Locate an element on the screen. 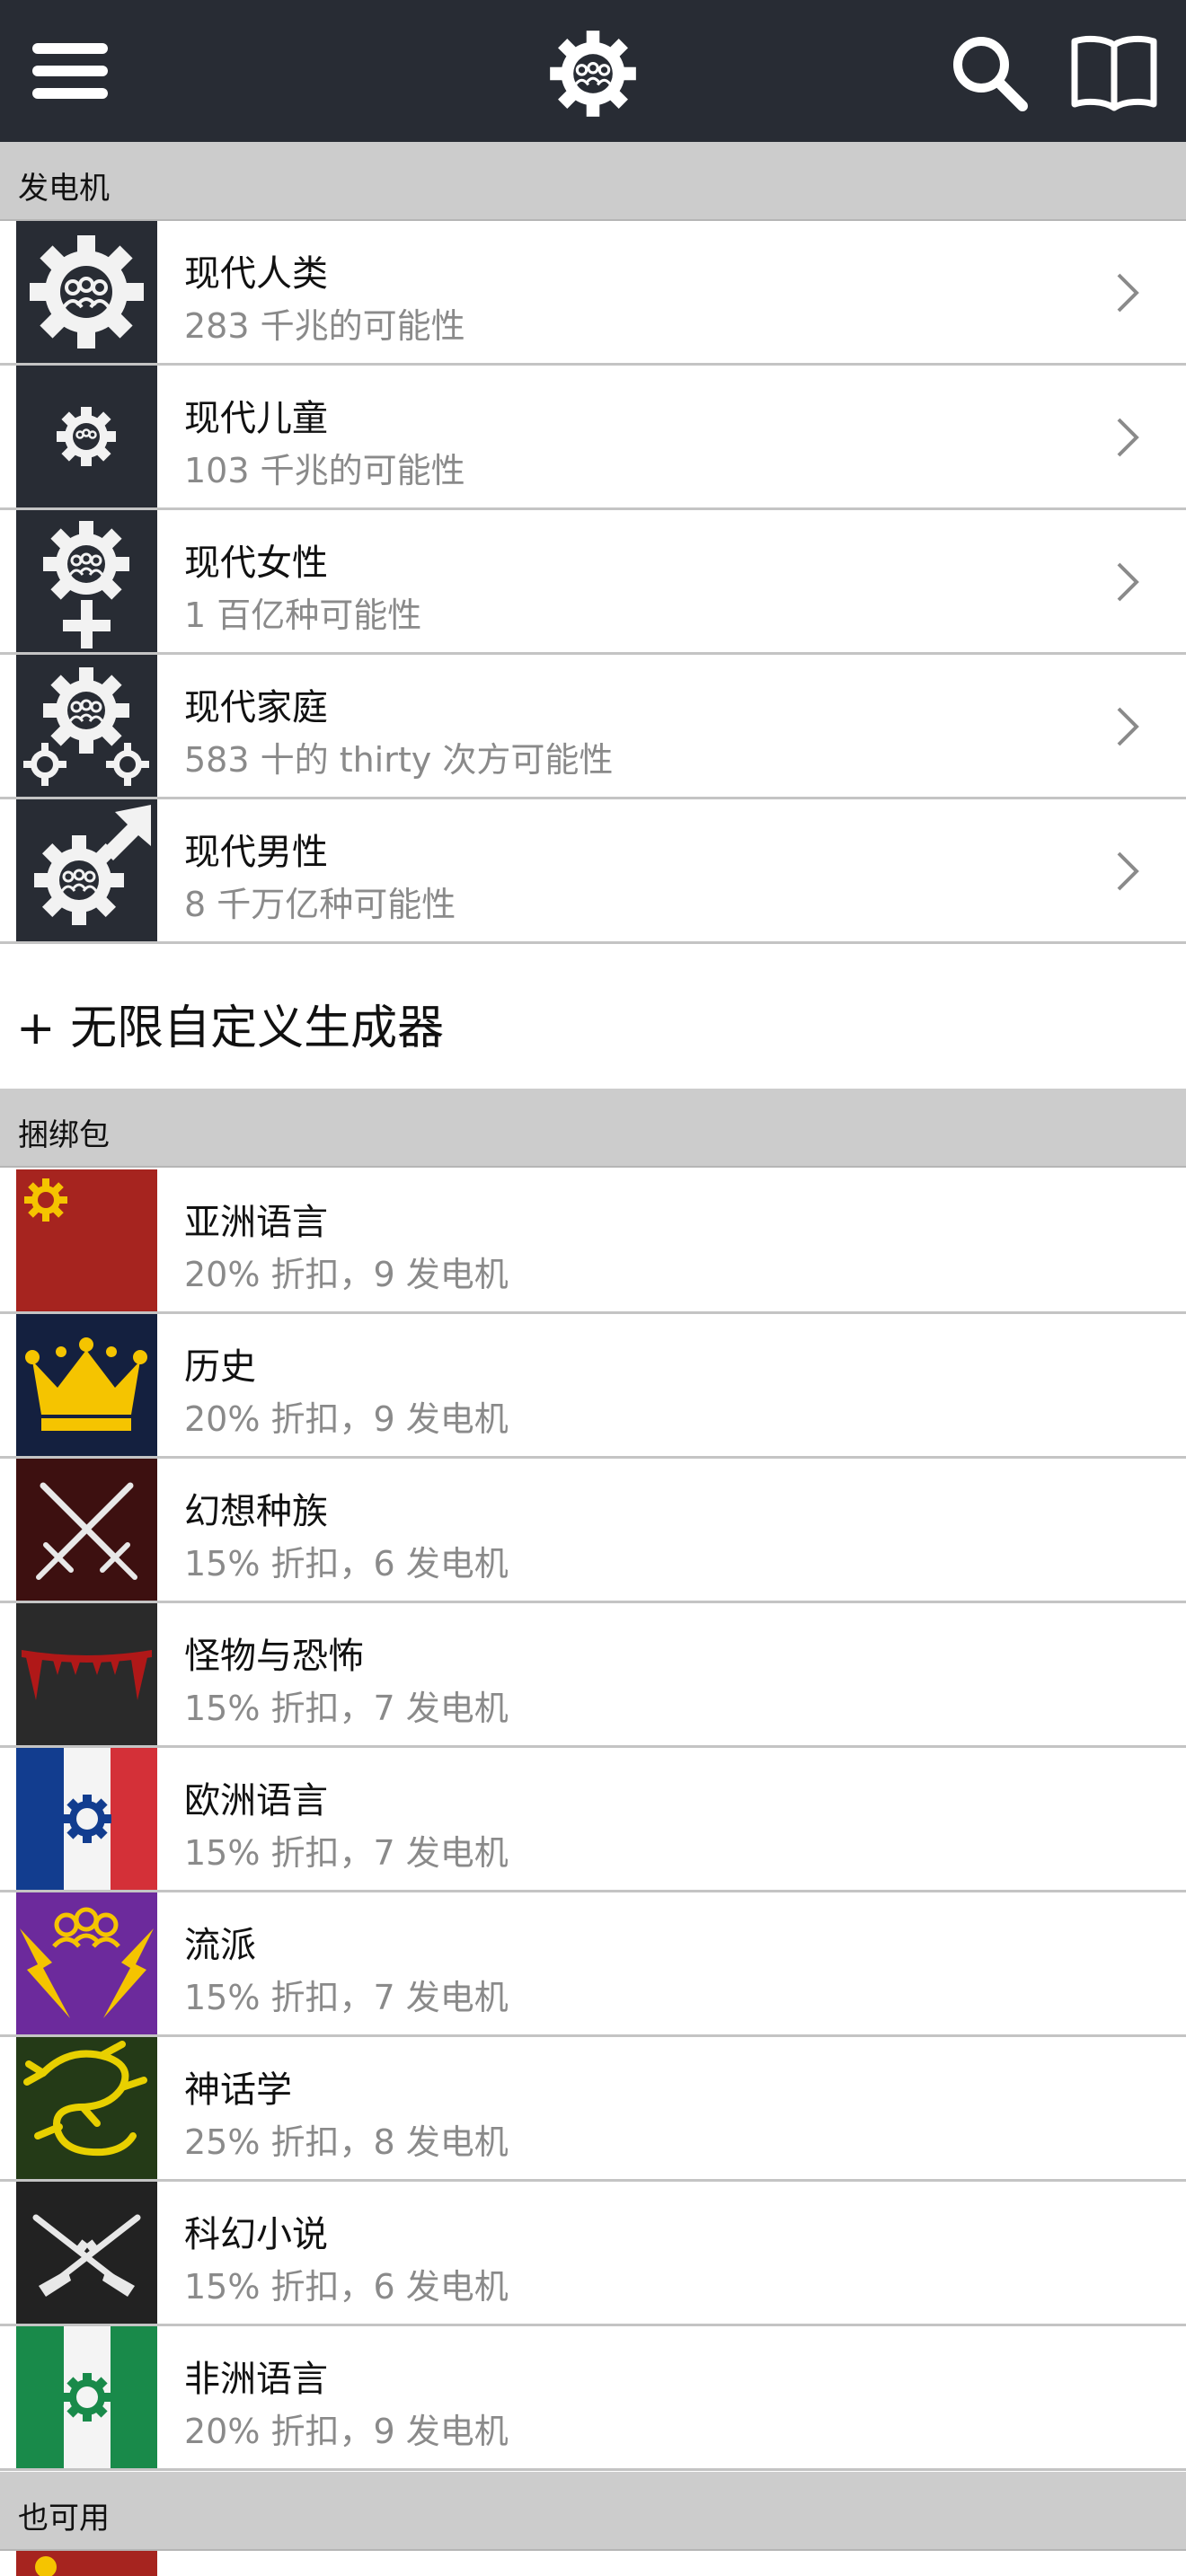  custom-generator-button: + 无限自定义生成器 is located at coordinates (593, 1017).